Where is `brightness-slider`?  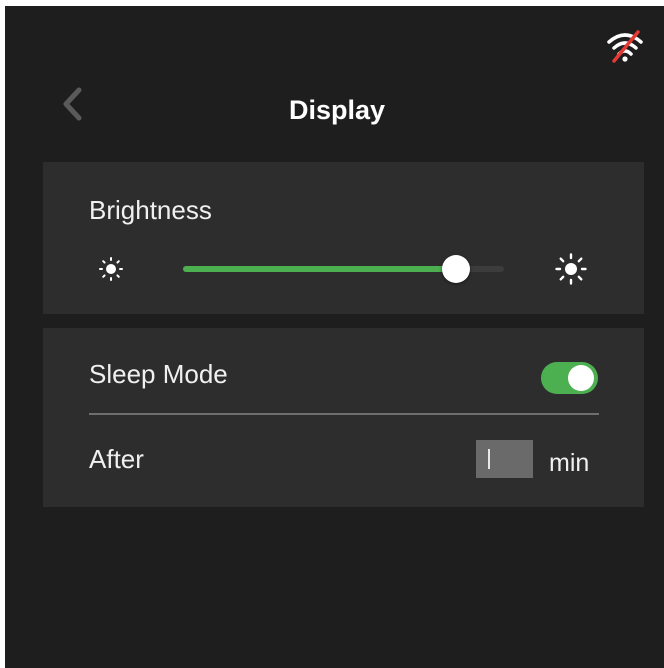
brightness-slider is located at coordinates (343, 269).